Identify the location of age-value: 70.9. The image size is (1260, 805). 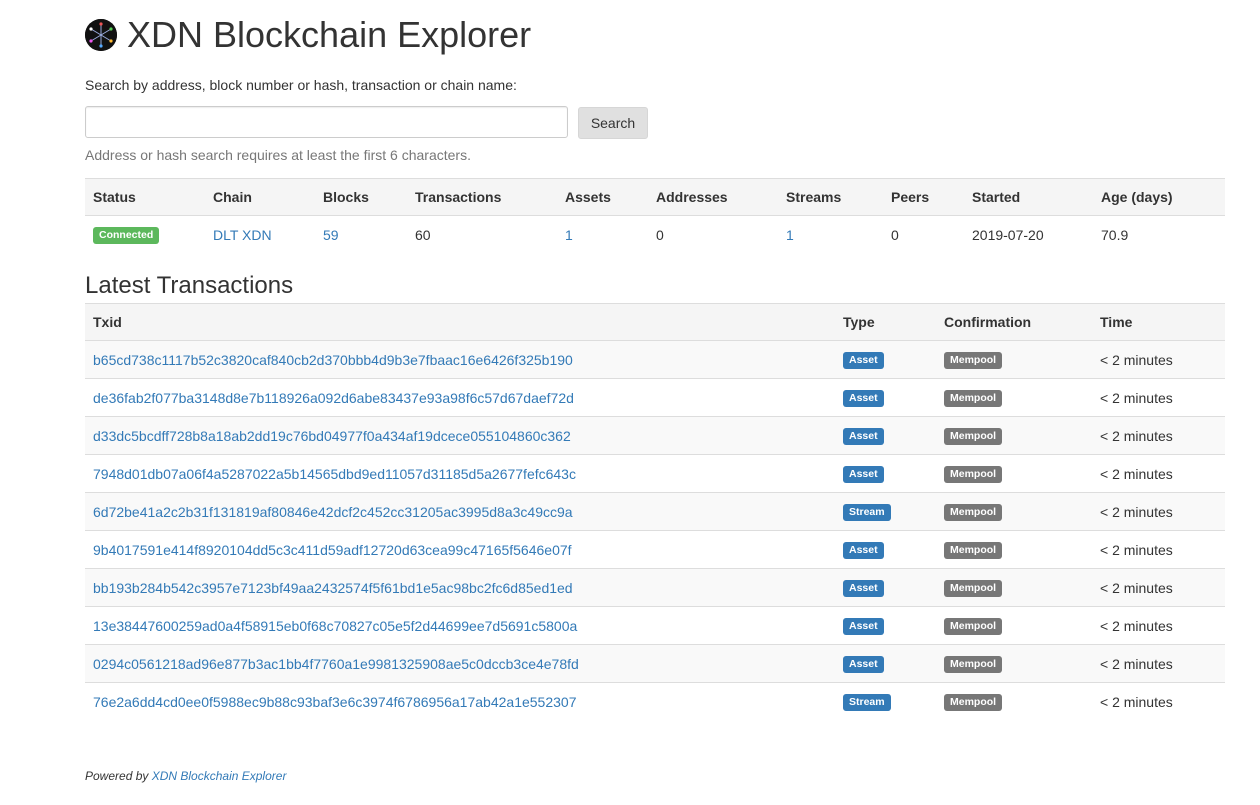
(1115, 234).